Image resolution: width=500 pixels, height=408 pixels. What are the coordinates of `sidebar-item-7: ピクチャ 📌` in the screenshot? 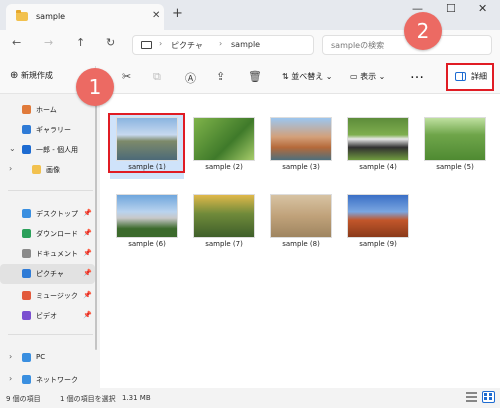 It's located at (47, 274).